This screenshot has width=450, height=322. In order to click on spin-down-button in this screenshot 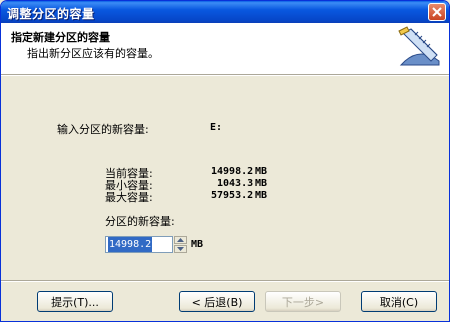, I will do `click(180, 249)`.